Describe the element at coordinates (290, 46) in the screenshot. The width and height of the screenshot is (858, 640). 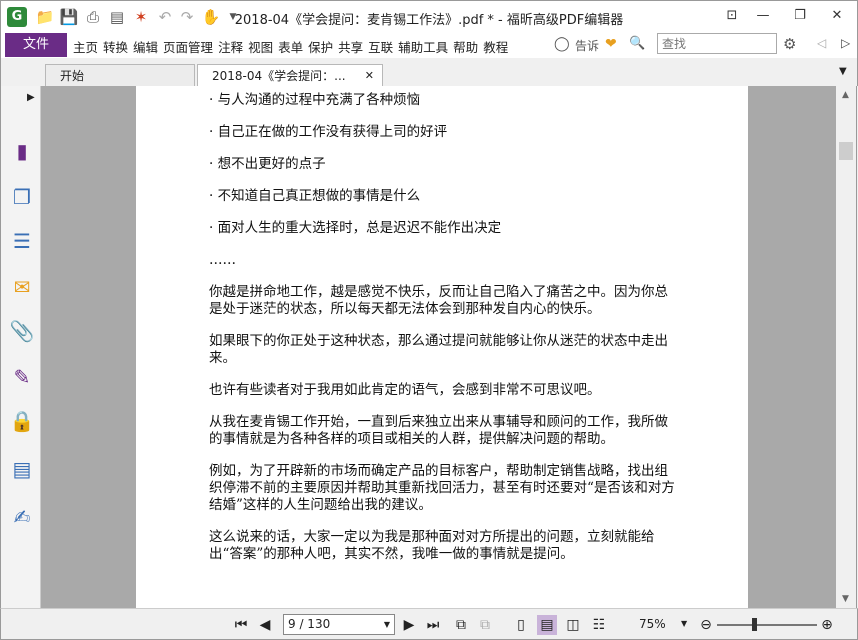
I see `menu-form: 表单` at that location.